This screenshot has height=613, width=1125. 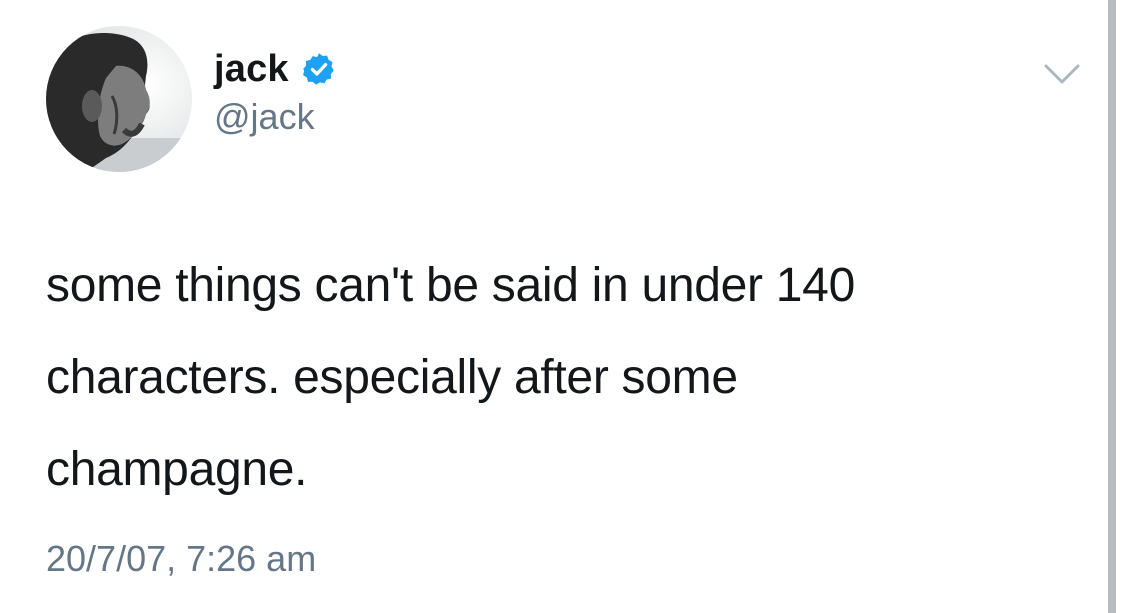 What do you see at coordinates (319, 69) in the screenshot?
I see `verified-badge-icon` at bounding box center [319, 69].